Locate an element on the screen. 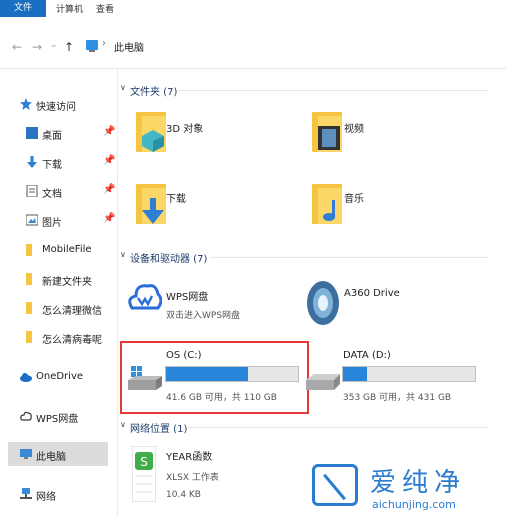 The height and width of the screenshot is (516, 506). music-folder-icon is located at coordinates (327, 204).